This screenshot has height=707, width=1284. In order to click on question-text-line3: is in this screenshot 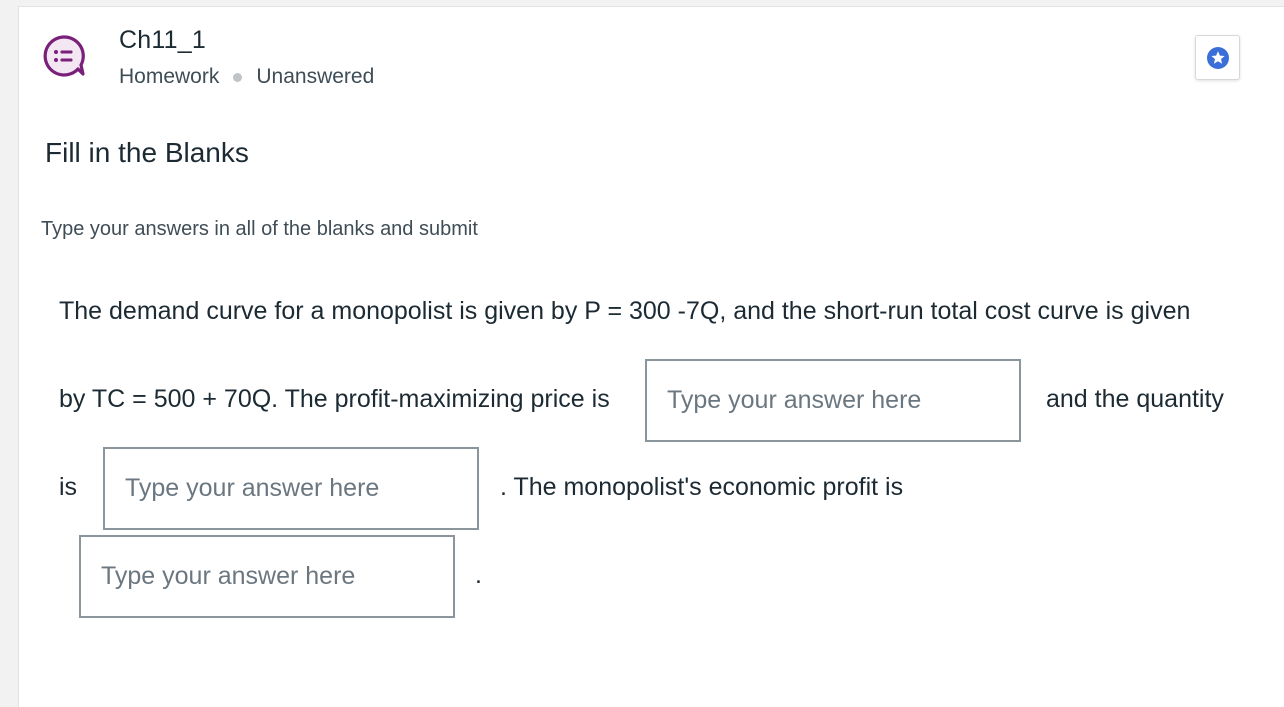, I will do `click(68, 487)`.